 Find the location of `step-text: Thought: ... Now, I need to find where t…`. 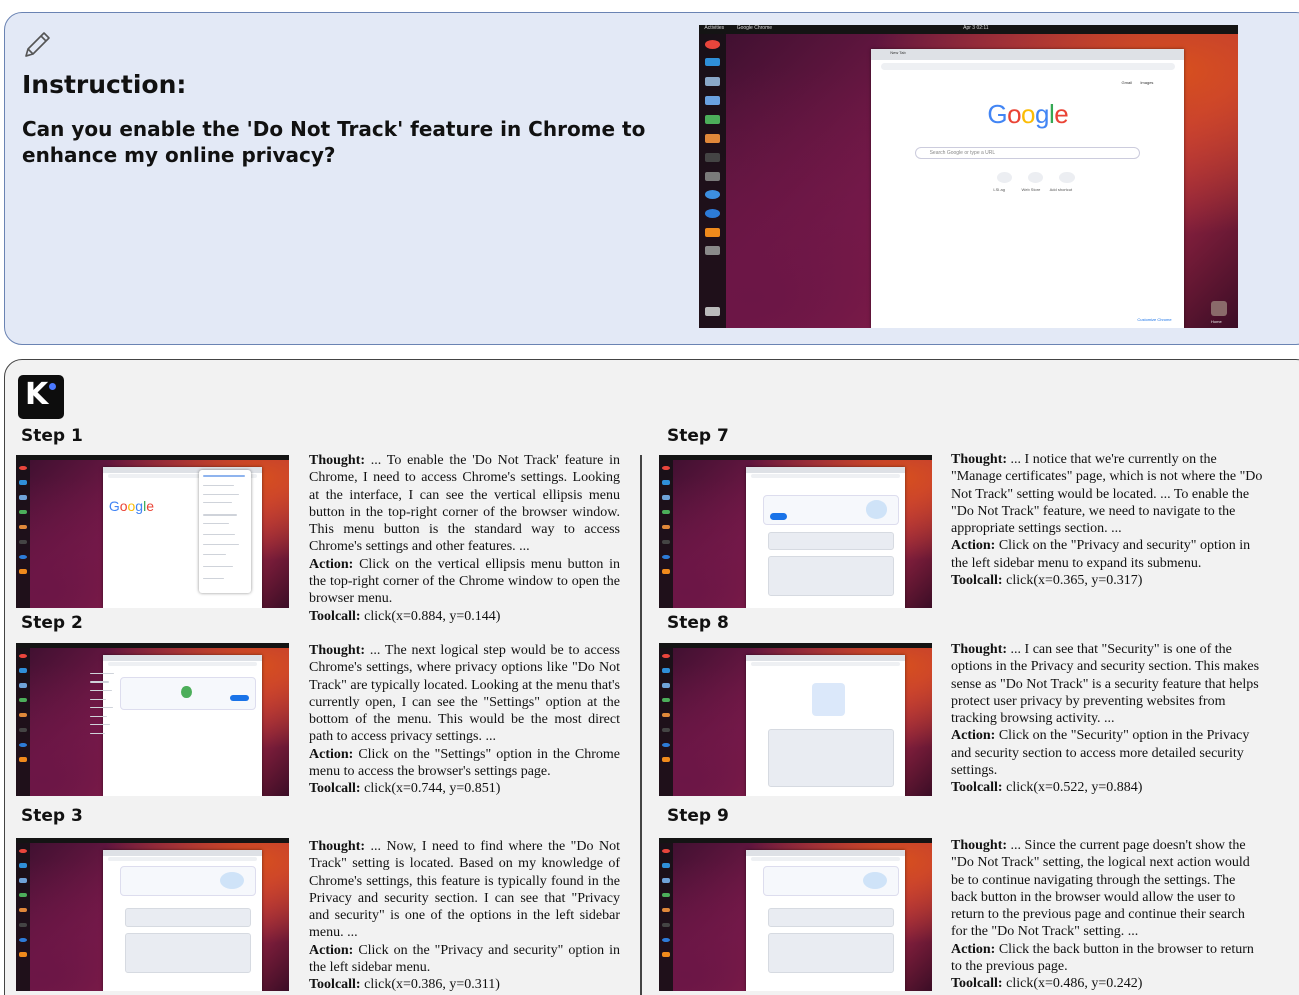

step-text: Thought: ... Now, I need to find where t… is located at coordinates (464, 916).